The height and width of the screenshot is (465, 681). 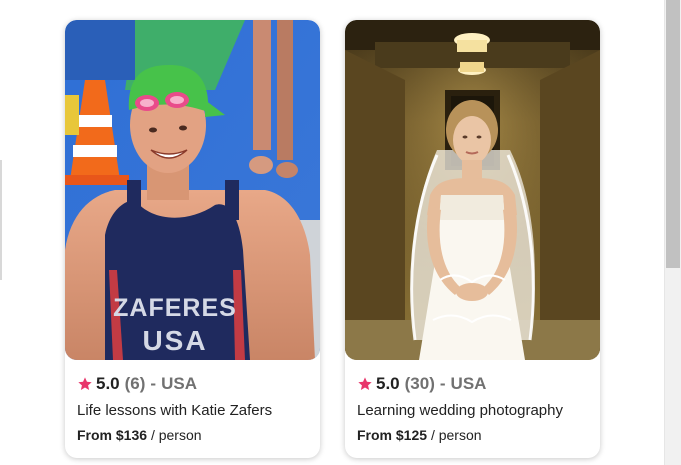 I want to click on review-count: (6), so click(x=135, y=383).